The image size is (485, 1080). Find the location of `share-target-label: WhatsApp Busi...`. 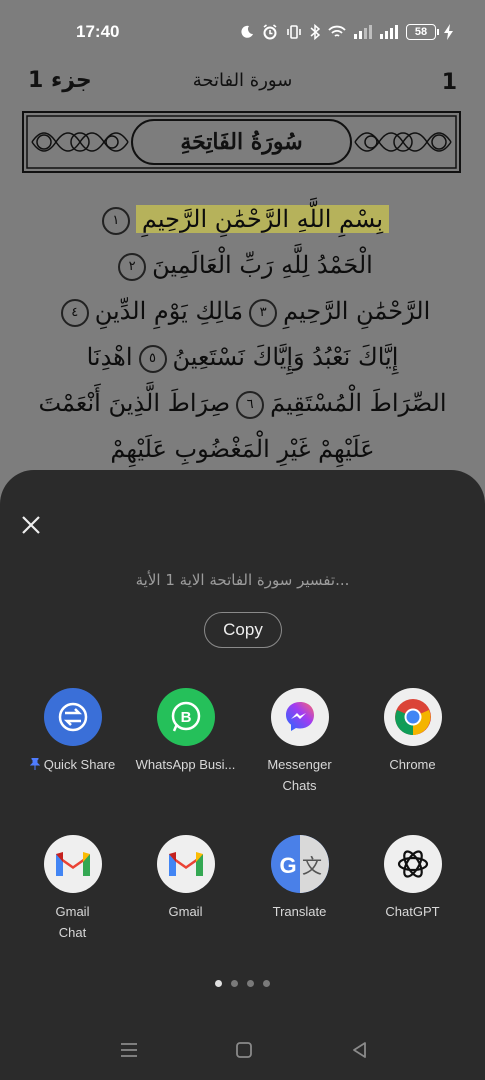

share-target-label: WhatsApp Busi... is located at coordinates (185, 764).